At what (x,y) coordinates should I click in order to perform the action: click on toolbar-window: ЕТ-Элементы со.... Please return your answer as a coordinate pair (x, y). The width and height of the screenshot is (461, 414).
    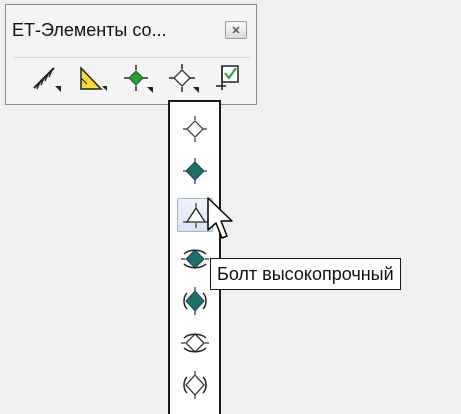
    Looking at the image, I should click on (131, 54).